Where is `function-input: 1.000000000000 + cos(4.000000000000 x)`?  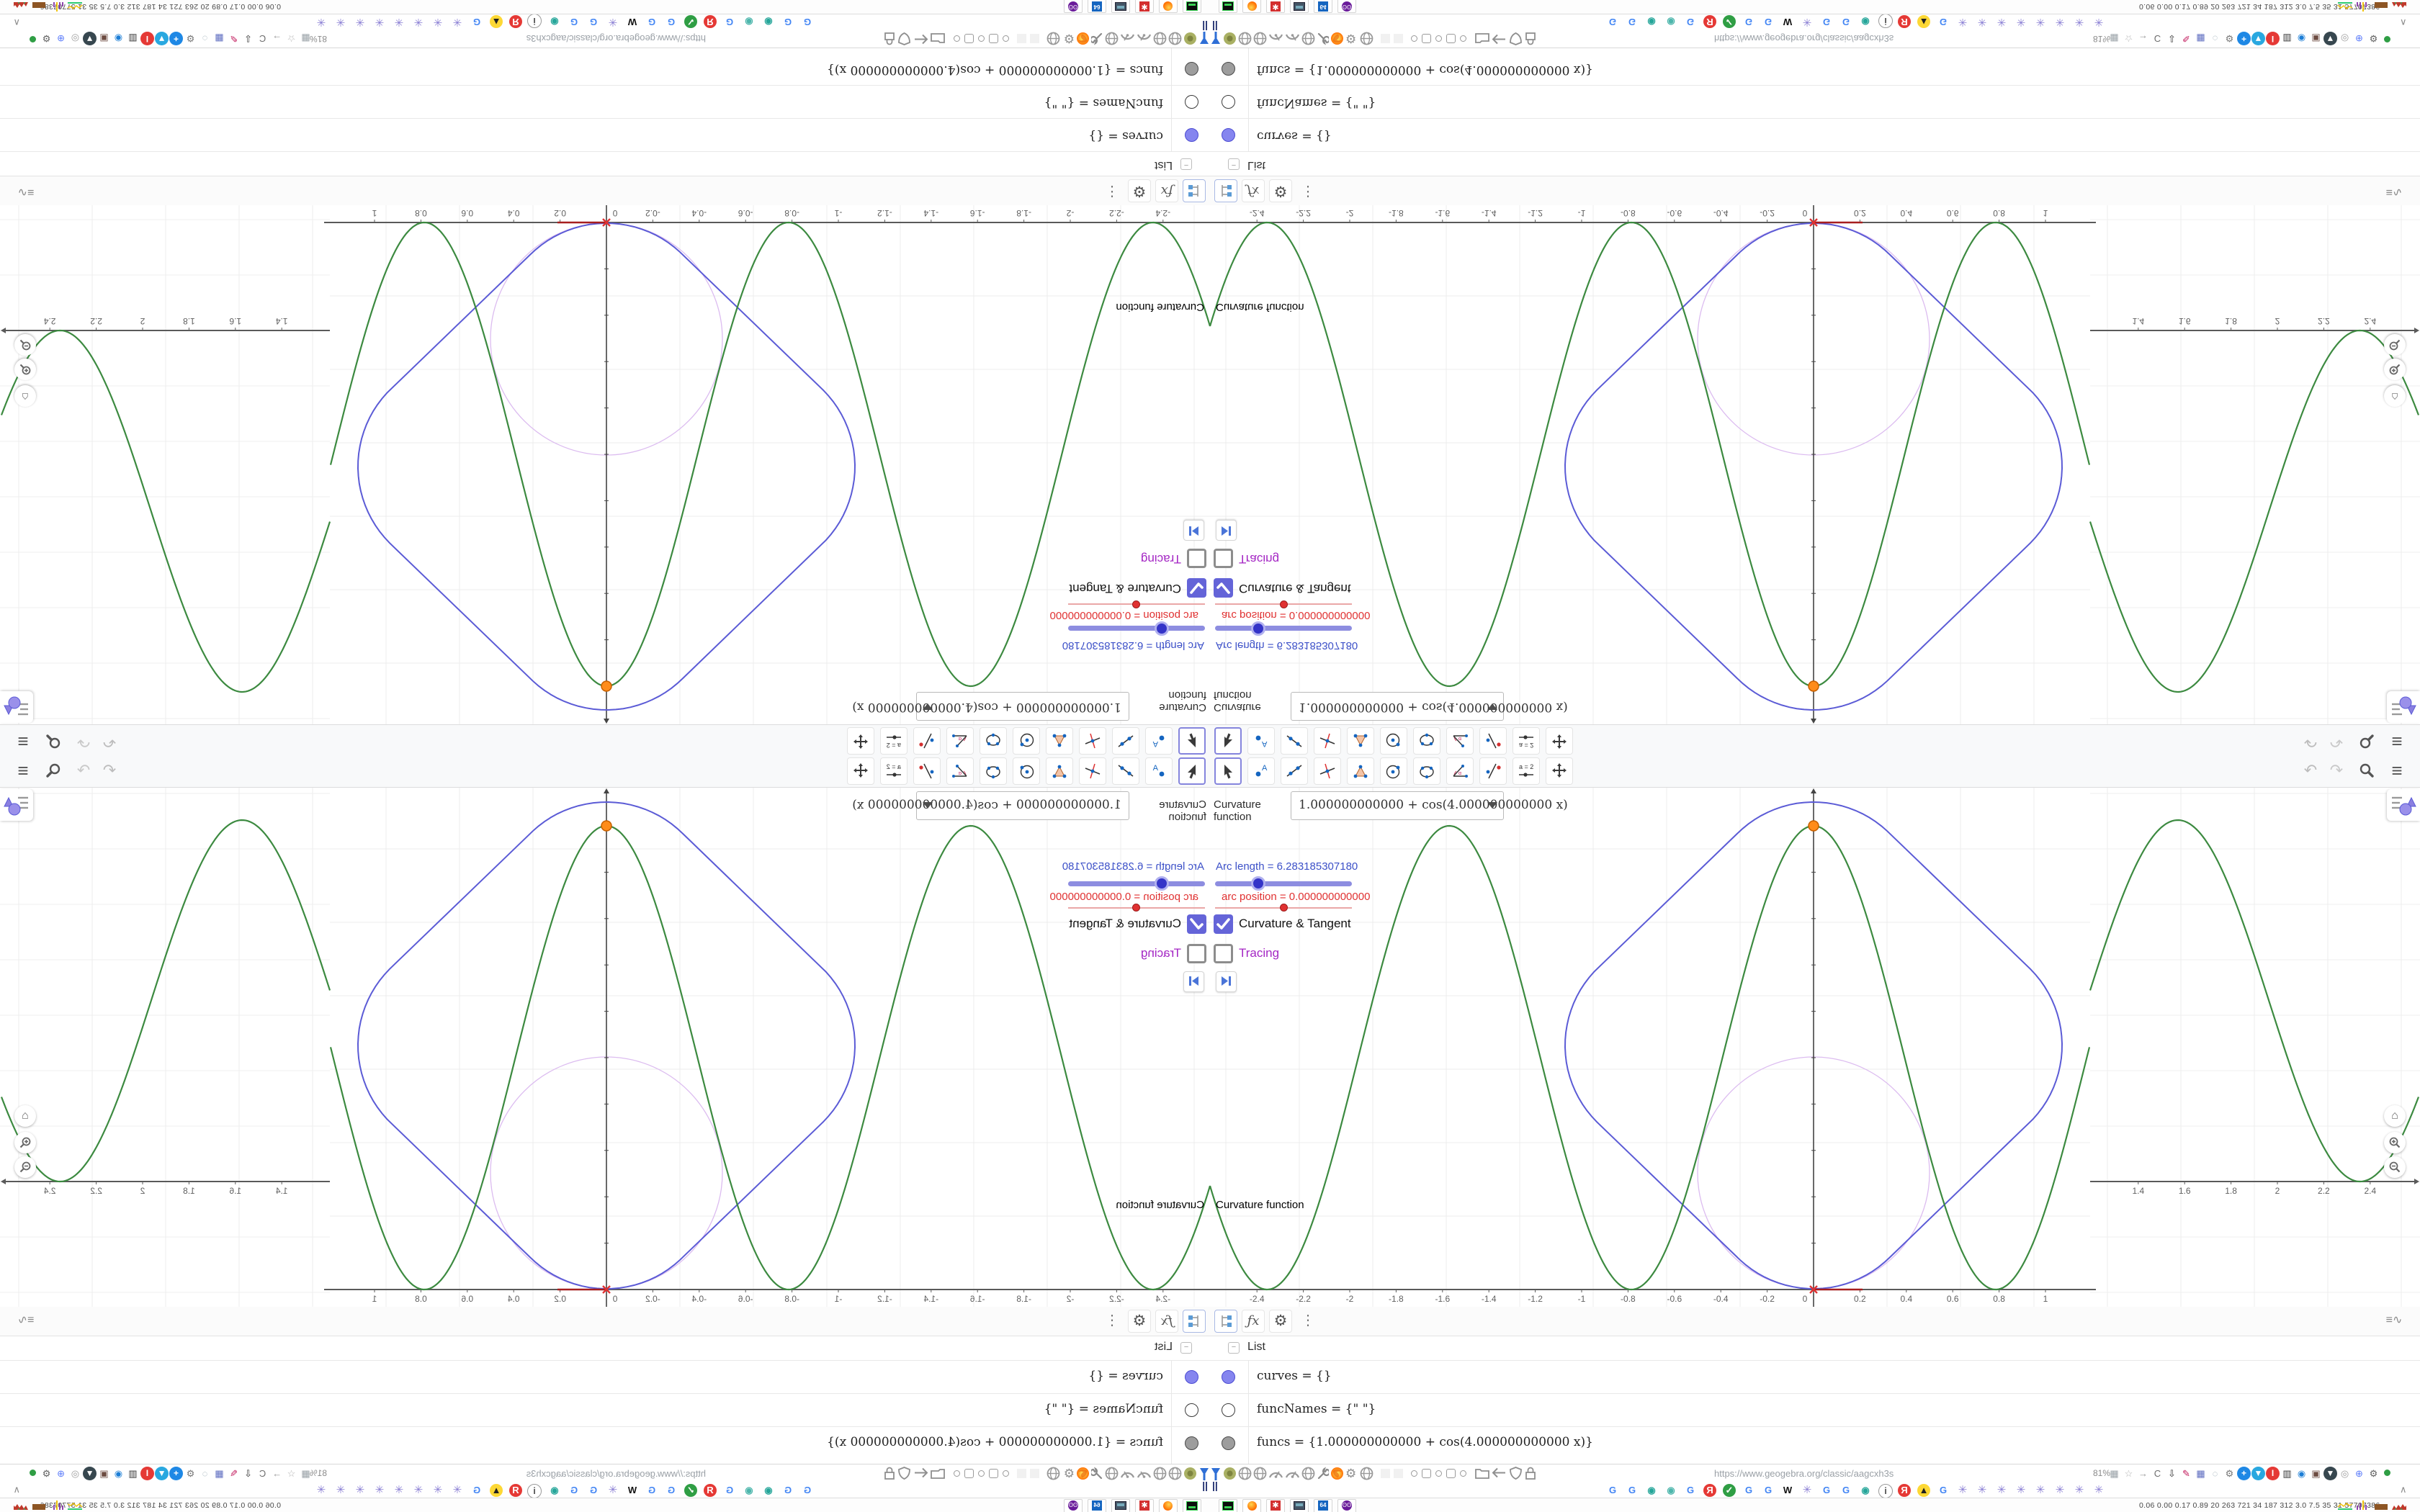 function-input: 1.000000000000 + cos(4.000000000000 x) is located at coordinates (1429, 706).